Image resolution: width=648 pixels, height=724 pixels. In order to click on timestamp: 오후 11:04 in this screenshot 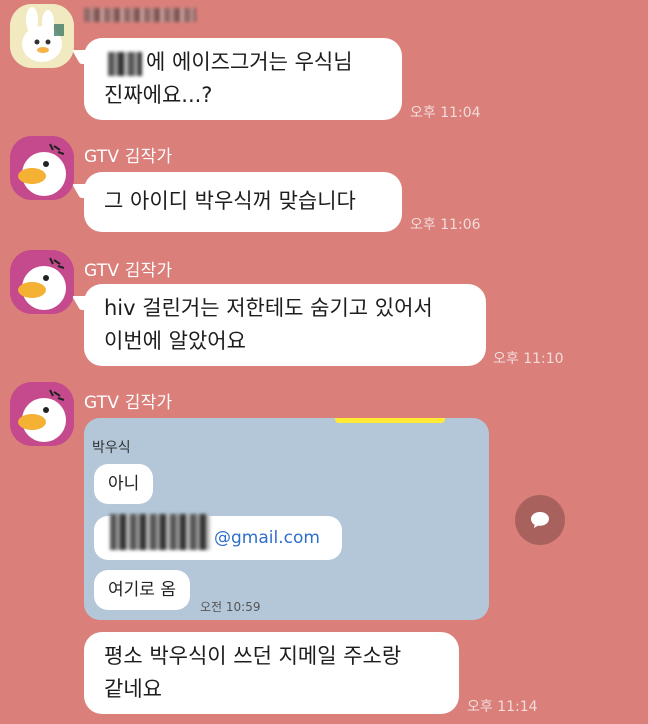, I will do `click(445, 113)`.